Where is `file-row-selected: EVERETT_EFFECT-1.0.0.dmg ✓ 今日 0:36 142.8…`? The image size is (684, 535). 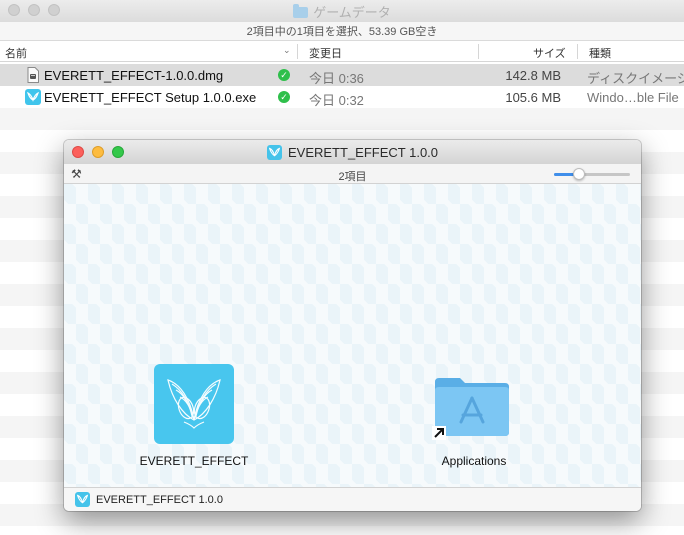
file-row-selected: EVERETT_EFFECT-1.0.0.dmg ✓ 今日 0:36 142.8… is located at coordinates (342, 75).